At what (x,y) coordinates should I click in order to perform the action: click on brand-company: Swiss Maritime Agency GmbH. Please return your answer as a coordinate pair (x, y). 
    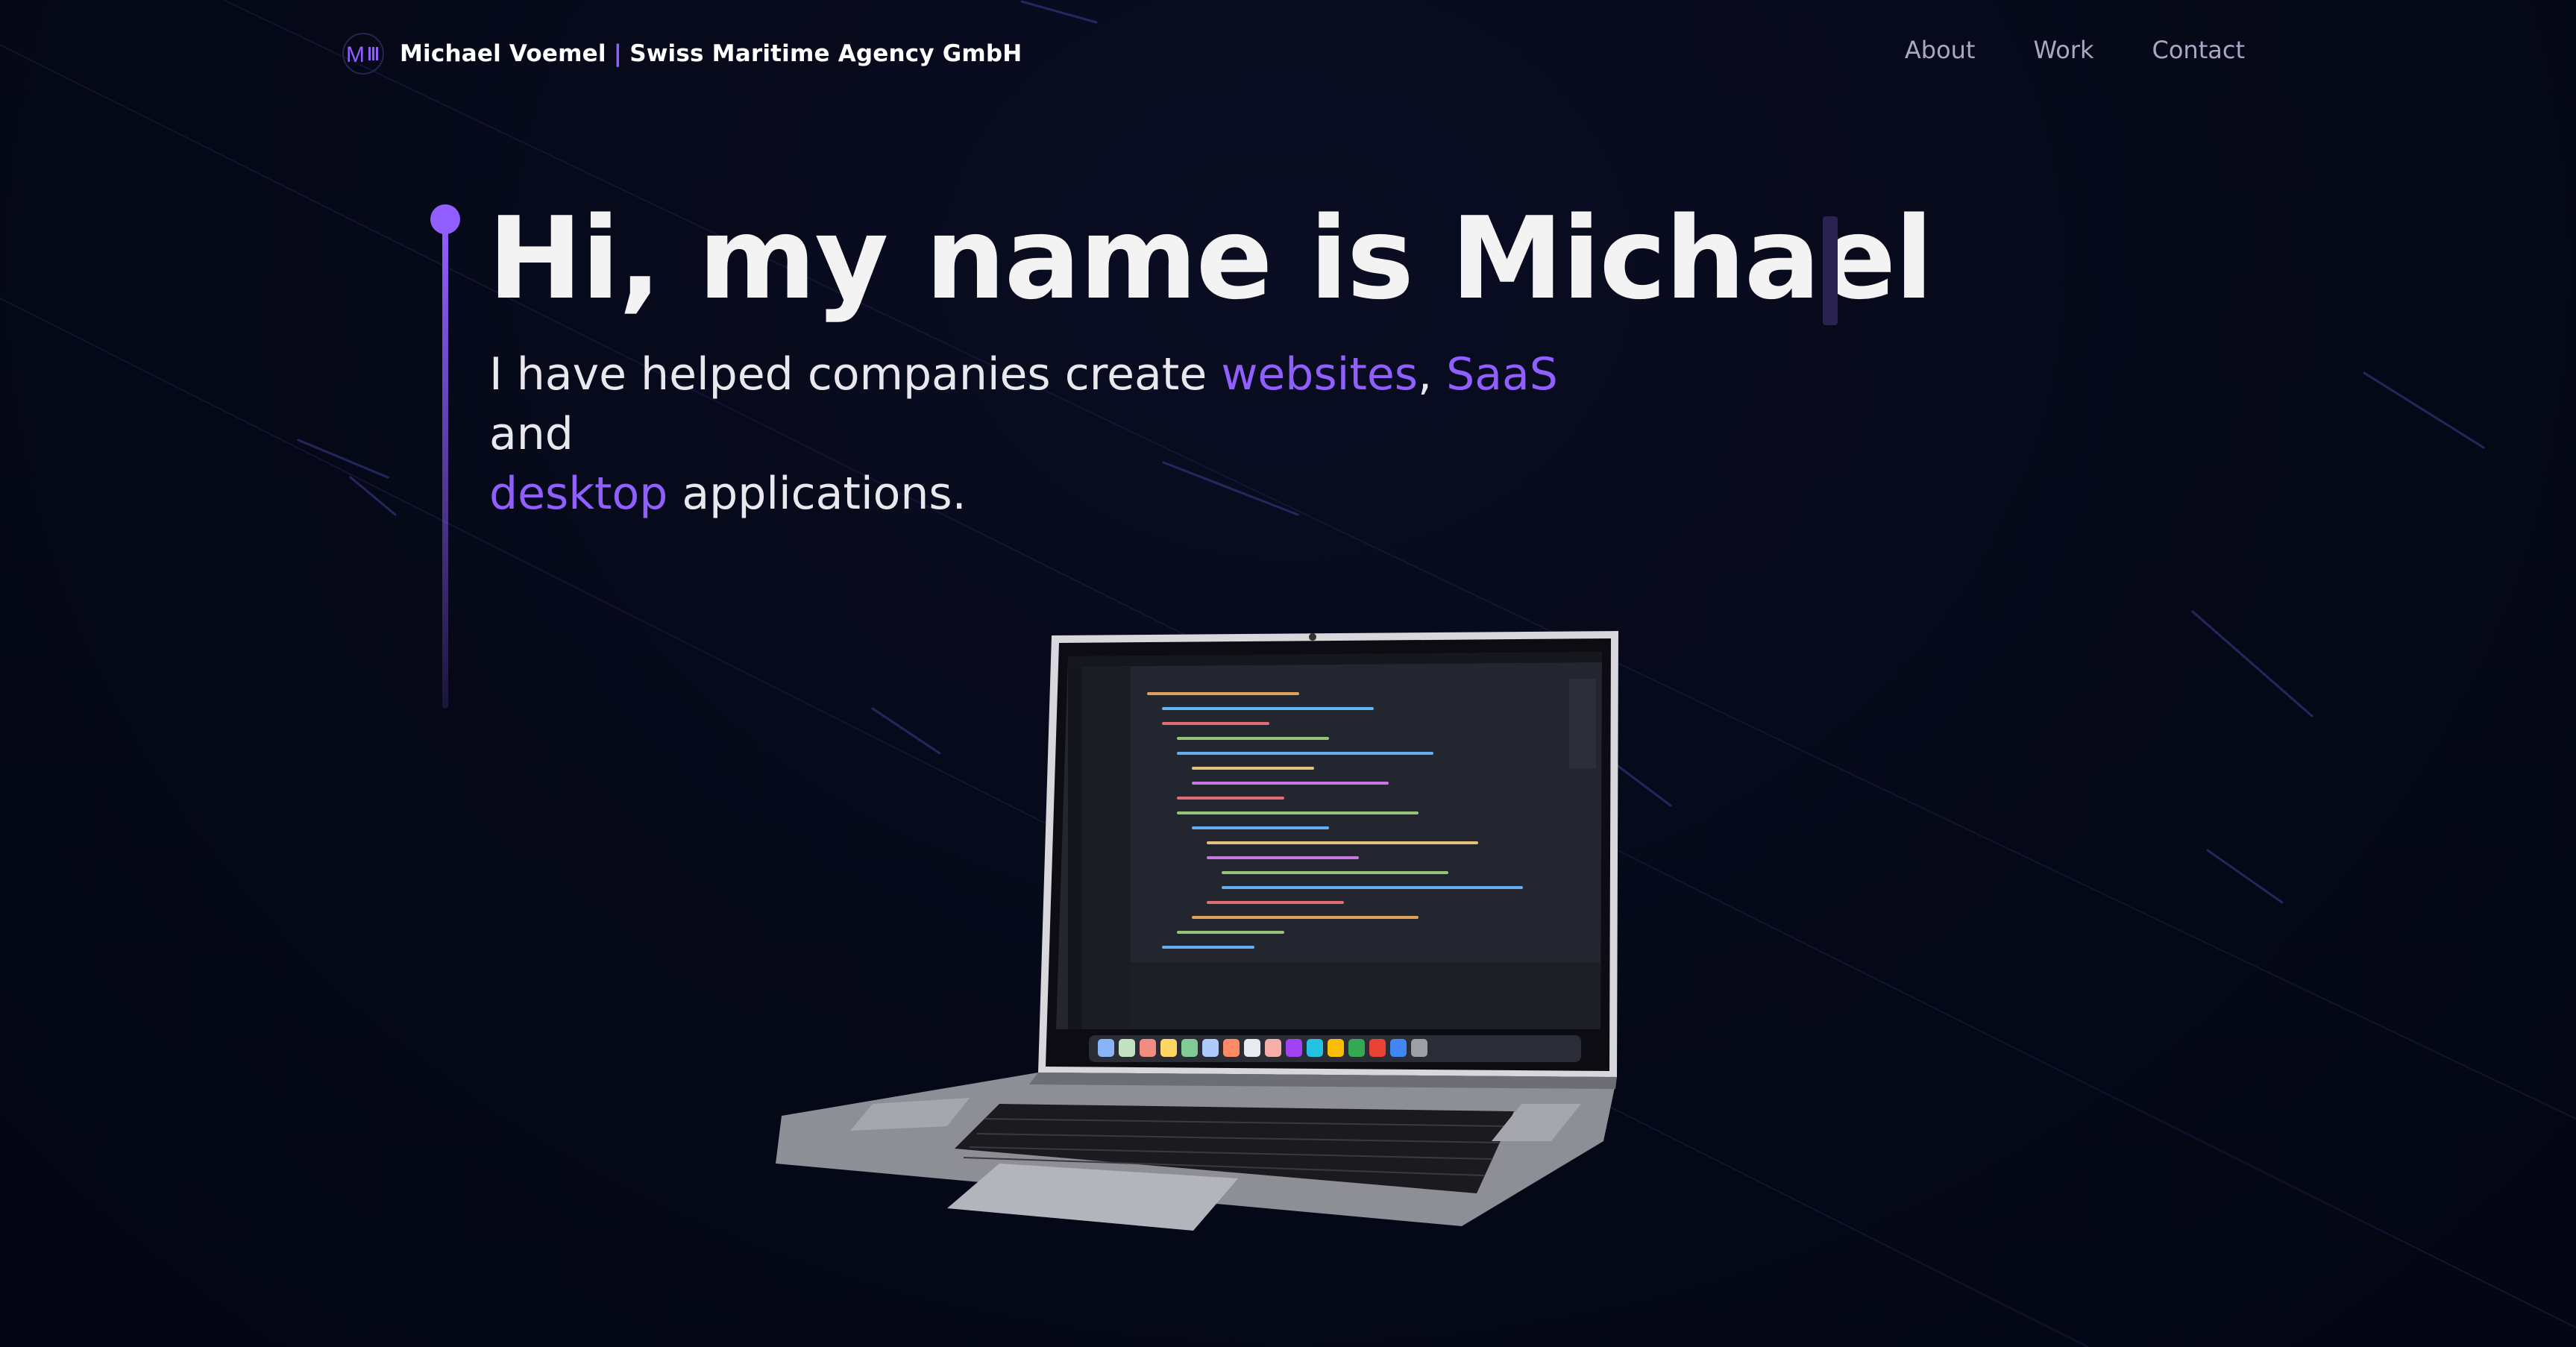
    Looking at the image, I should click on (826, 53).